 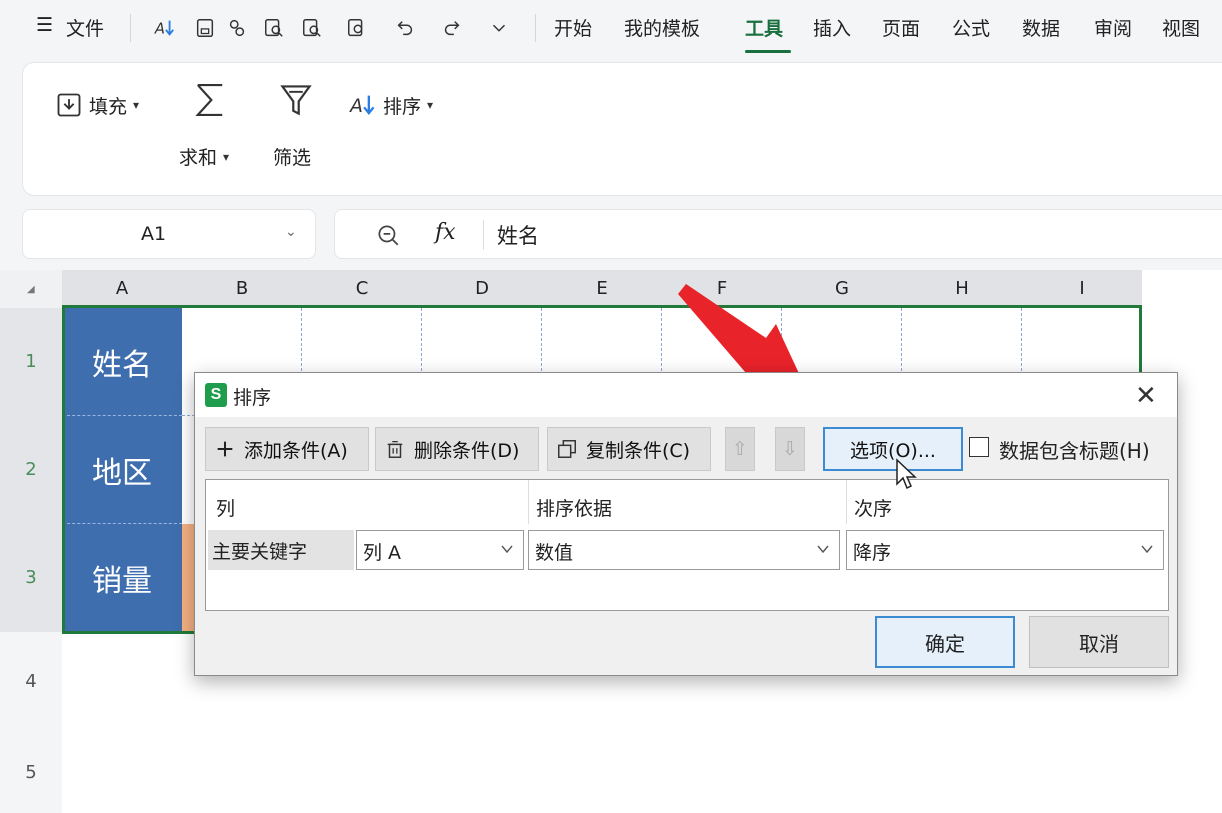 What do you see at coordinates (573, 27) in the screenshot?
I see `tab-start: 开始` at bounding box center [573, 27].